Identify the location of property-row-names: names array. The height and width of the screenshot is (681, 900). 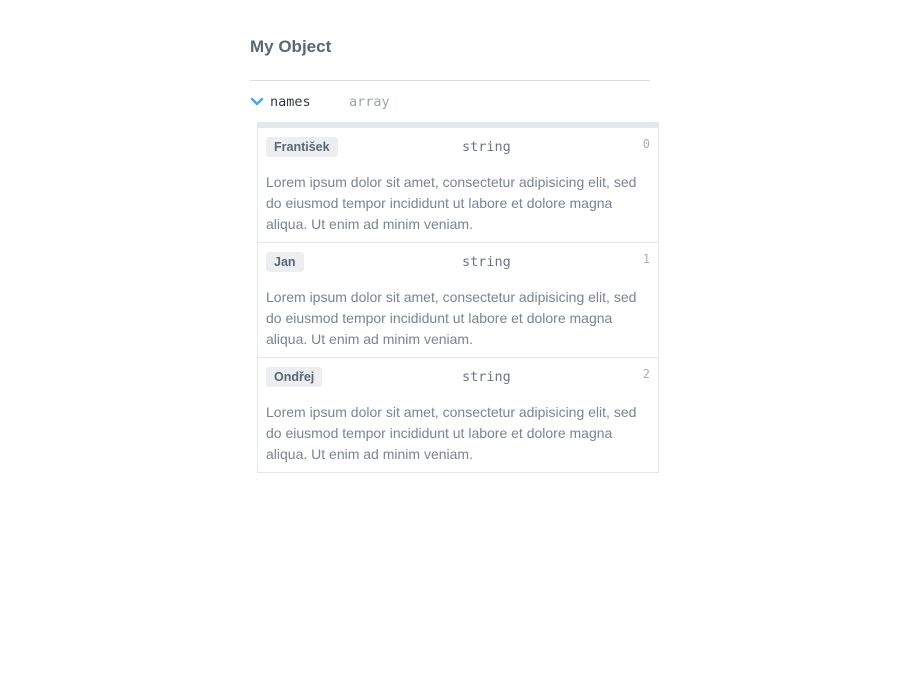
(454, 102).